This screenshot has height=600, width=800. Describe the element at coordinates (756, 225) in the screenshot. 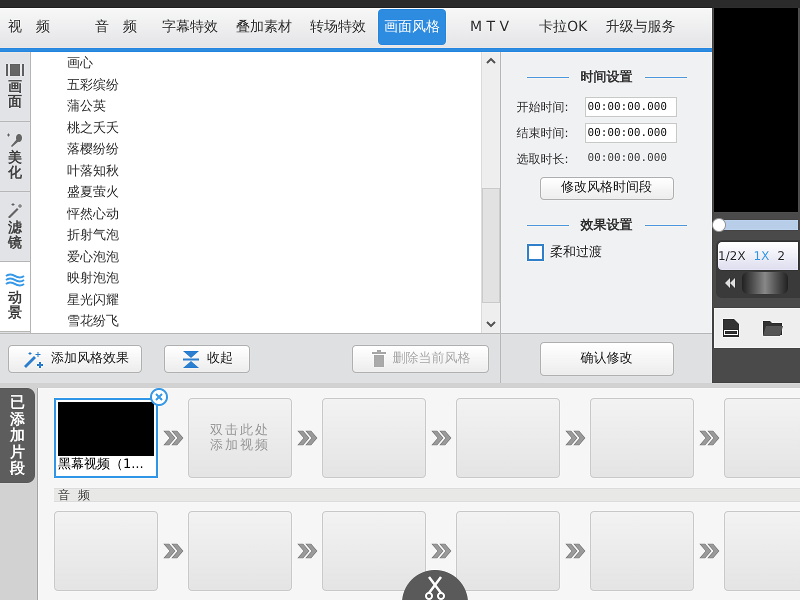

I see `progress-track` at that location.